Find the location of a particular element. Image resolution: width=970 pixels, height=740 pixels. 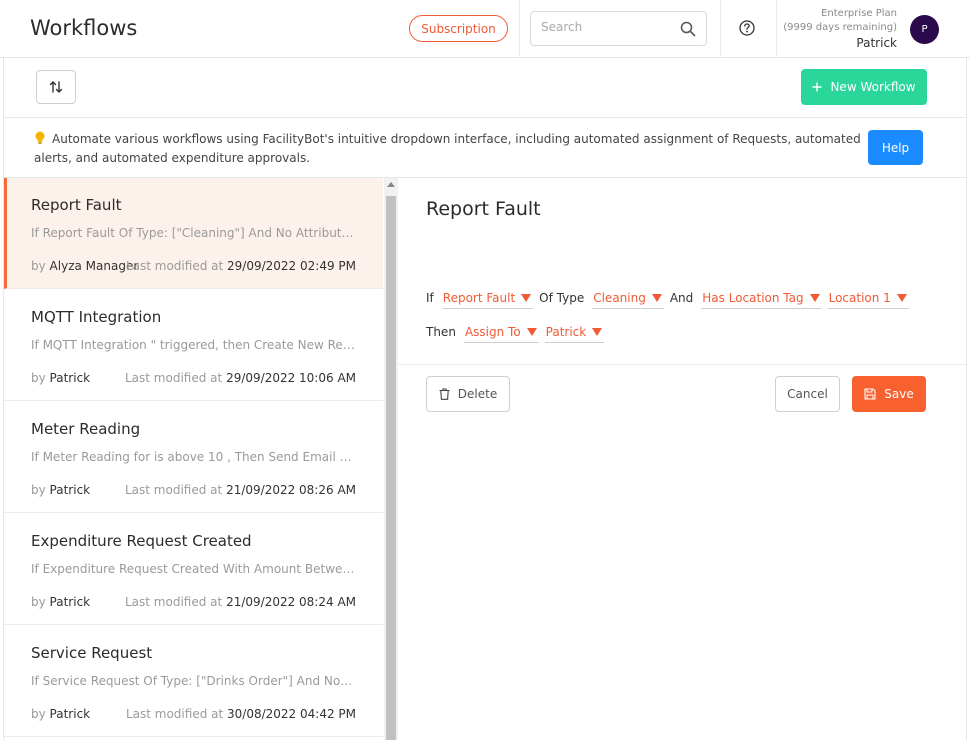

sort-icon is located at coordinates (56, 87).